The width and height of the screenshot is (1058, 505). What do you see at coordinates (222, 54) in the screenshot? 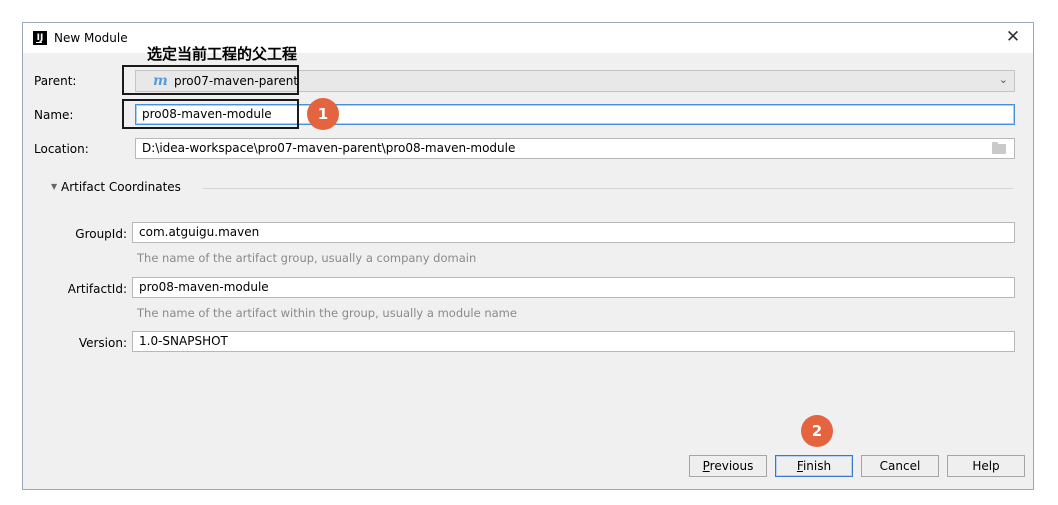
I see `annotation-title: 选定当前工程的父工程` at bounding box center [222, 54].